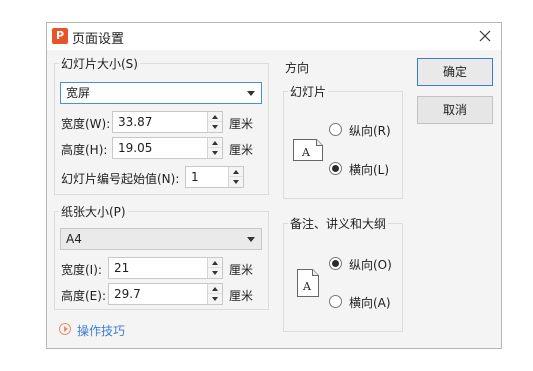 This screenshot has width=533, height=371. What do you see at coordinates (241, 296) in the screenshot?
I see `paper-height-unit: 厘米` at bounding box center [241, 296].